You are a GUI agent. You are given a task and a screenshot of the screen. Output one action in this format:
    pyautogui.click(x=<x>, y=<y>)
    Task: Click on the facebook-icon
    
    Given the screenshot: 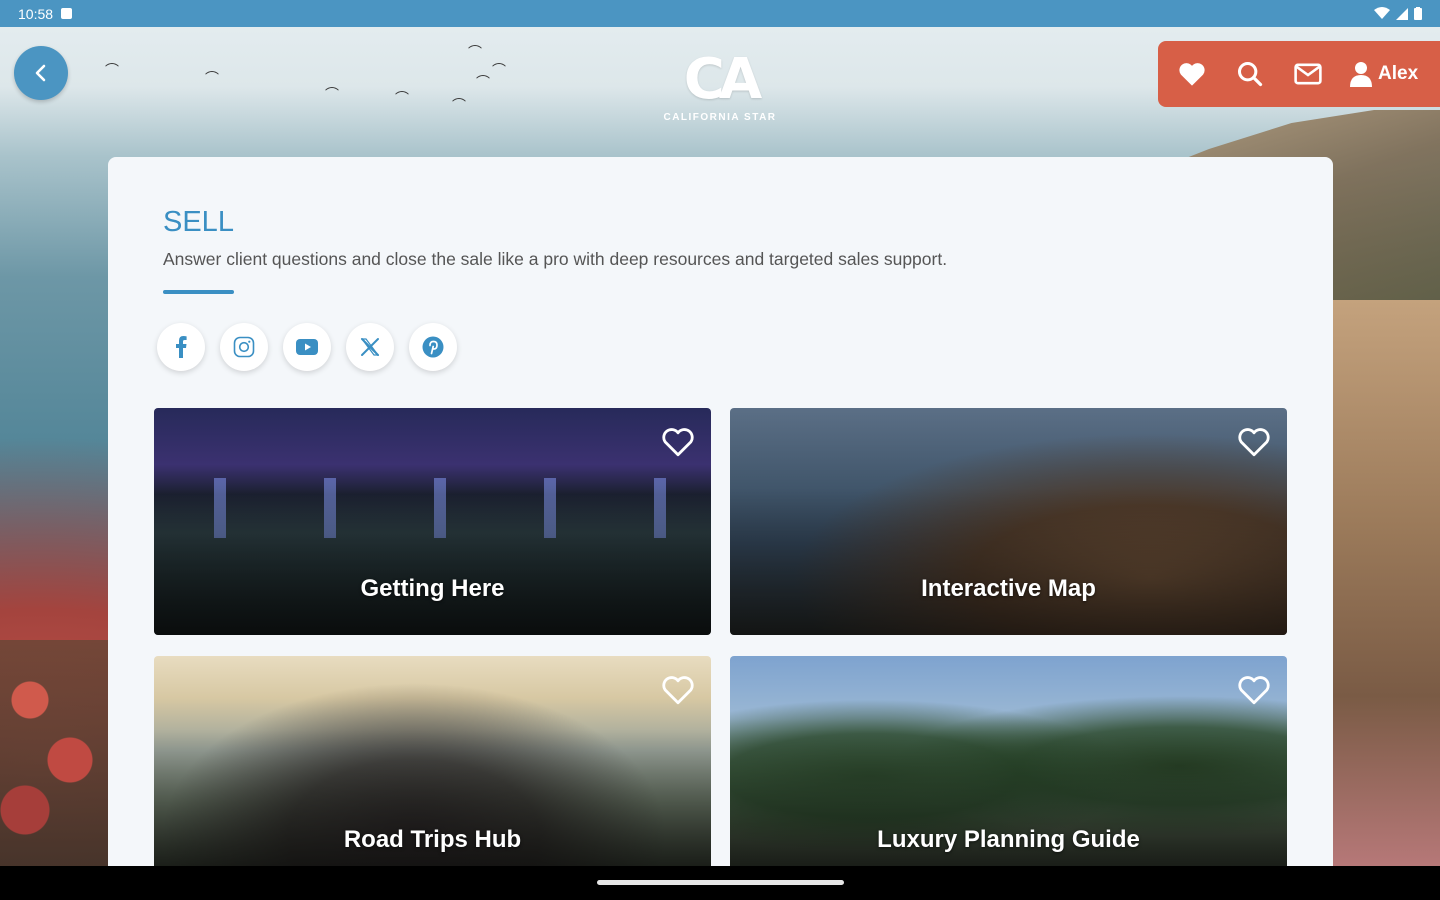 What is the action you would take?
    pyautogui.click(x=181, y=347)
    